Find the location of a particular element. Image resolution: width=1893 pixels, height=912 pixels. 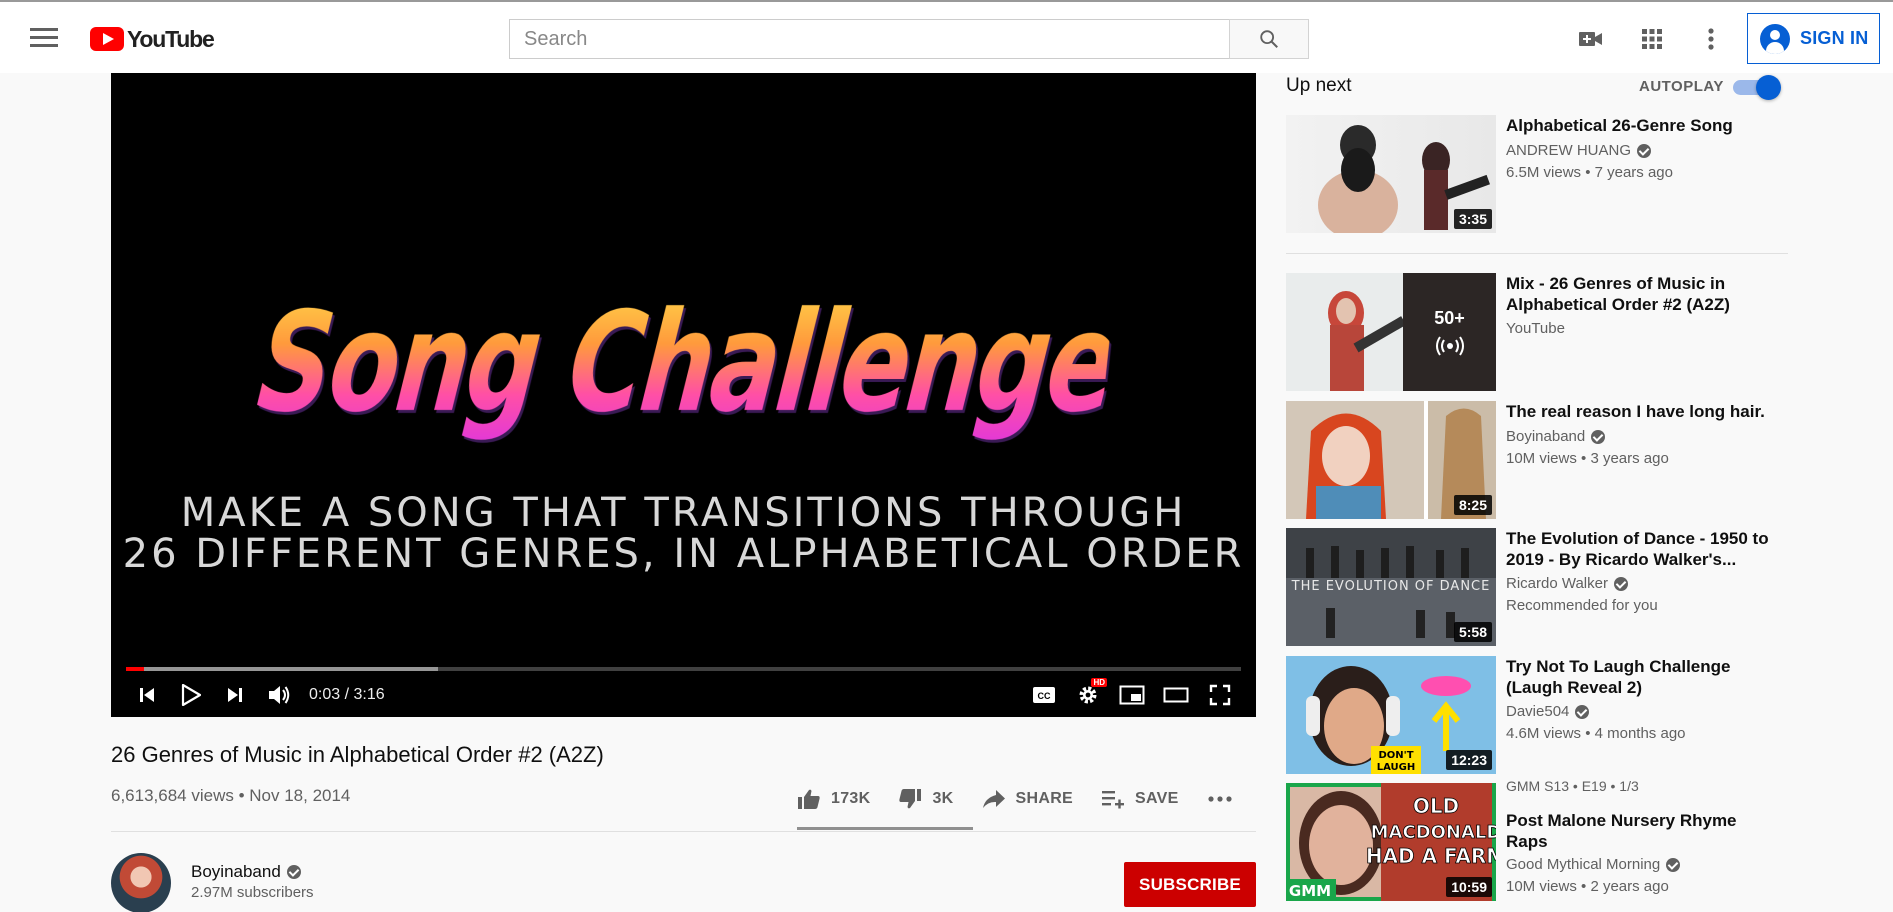

account-icon is located at coordinates (1775, 38).